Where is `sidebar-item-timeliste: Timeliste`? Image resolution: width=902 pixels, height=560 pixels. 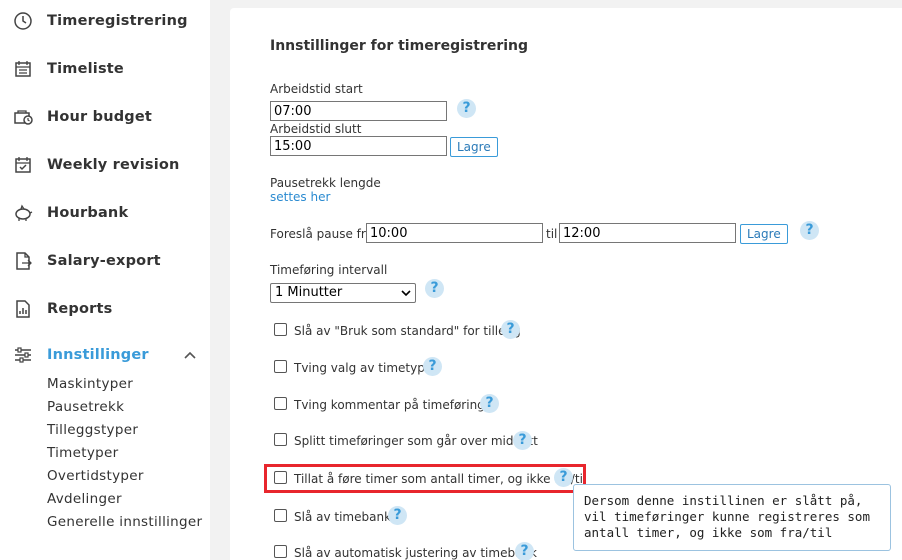
sidebar-item-timeliste: Timeliste is located at coordinates (105, 69).